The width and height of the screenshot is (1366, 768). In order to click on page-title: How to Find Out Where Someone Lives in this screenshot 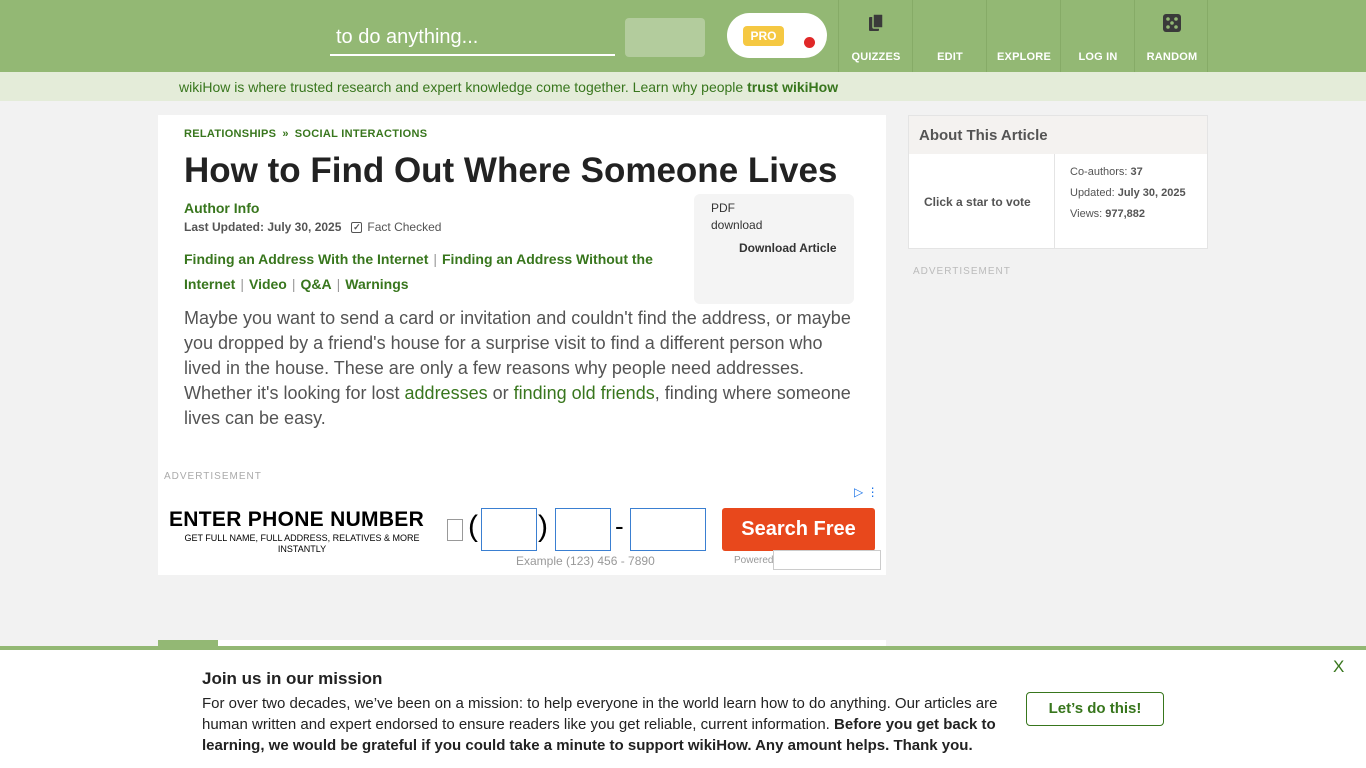, I will do `click(511, 170)`.